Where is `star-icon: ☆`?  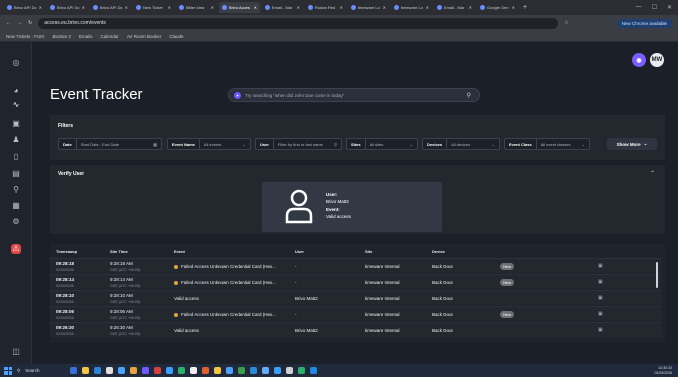
star-icon: ☆ is located at coordinates (566, 23).